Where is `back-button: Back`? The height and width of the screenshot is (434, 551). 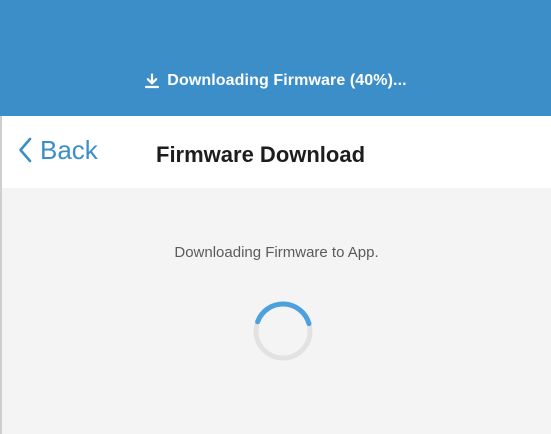 back-button: Back is located at coordinates (58, 150).